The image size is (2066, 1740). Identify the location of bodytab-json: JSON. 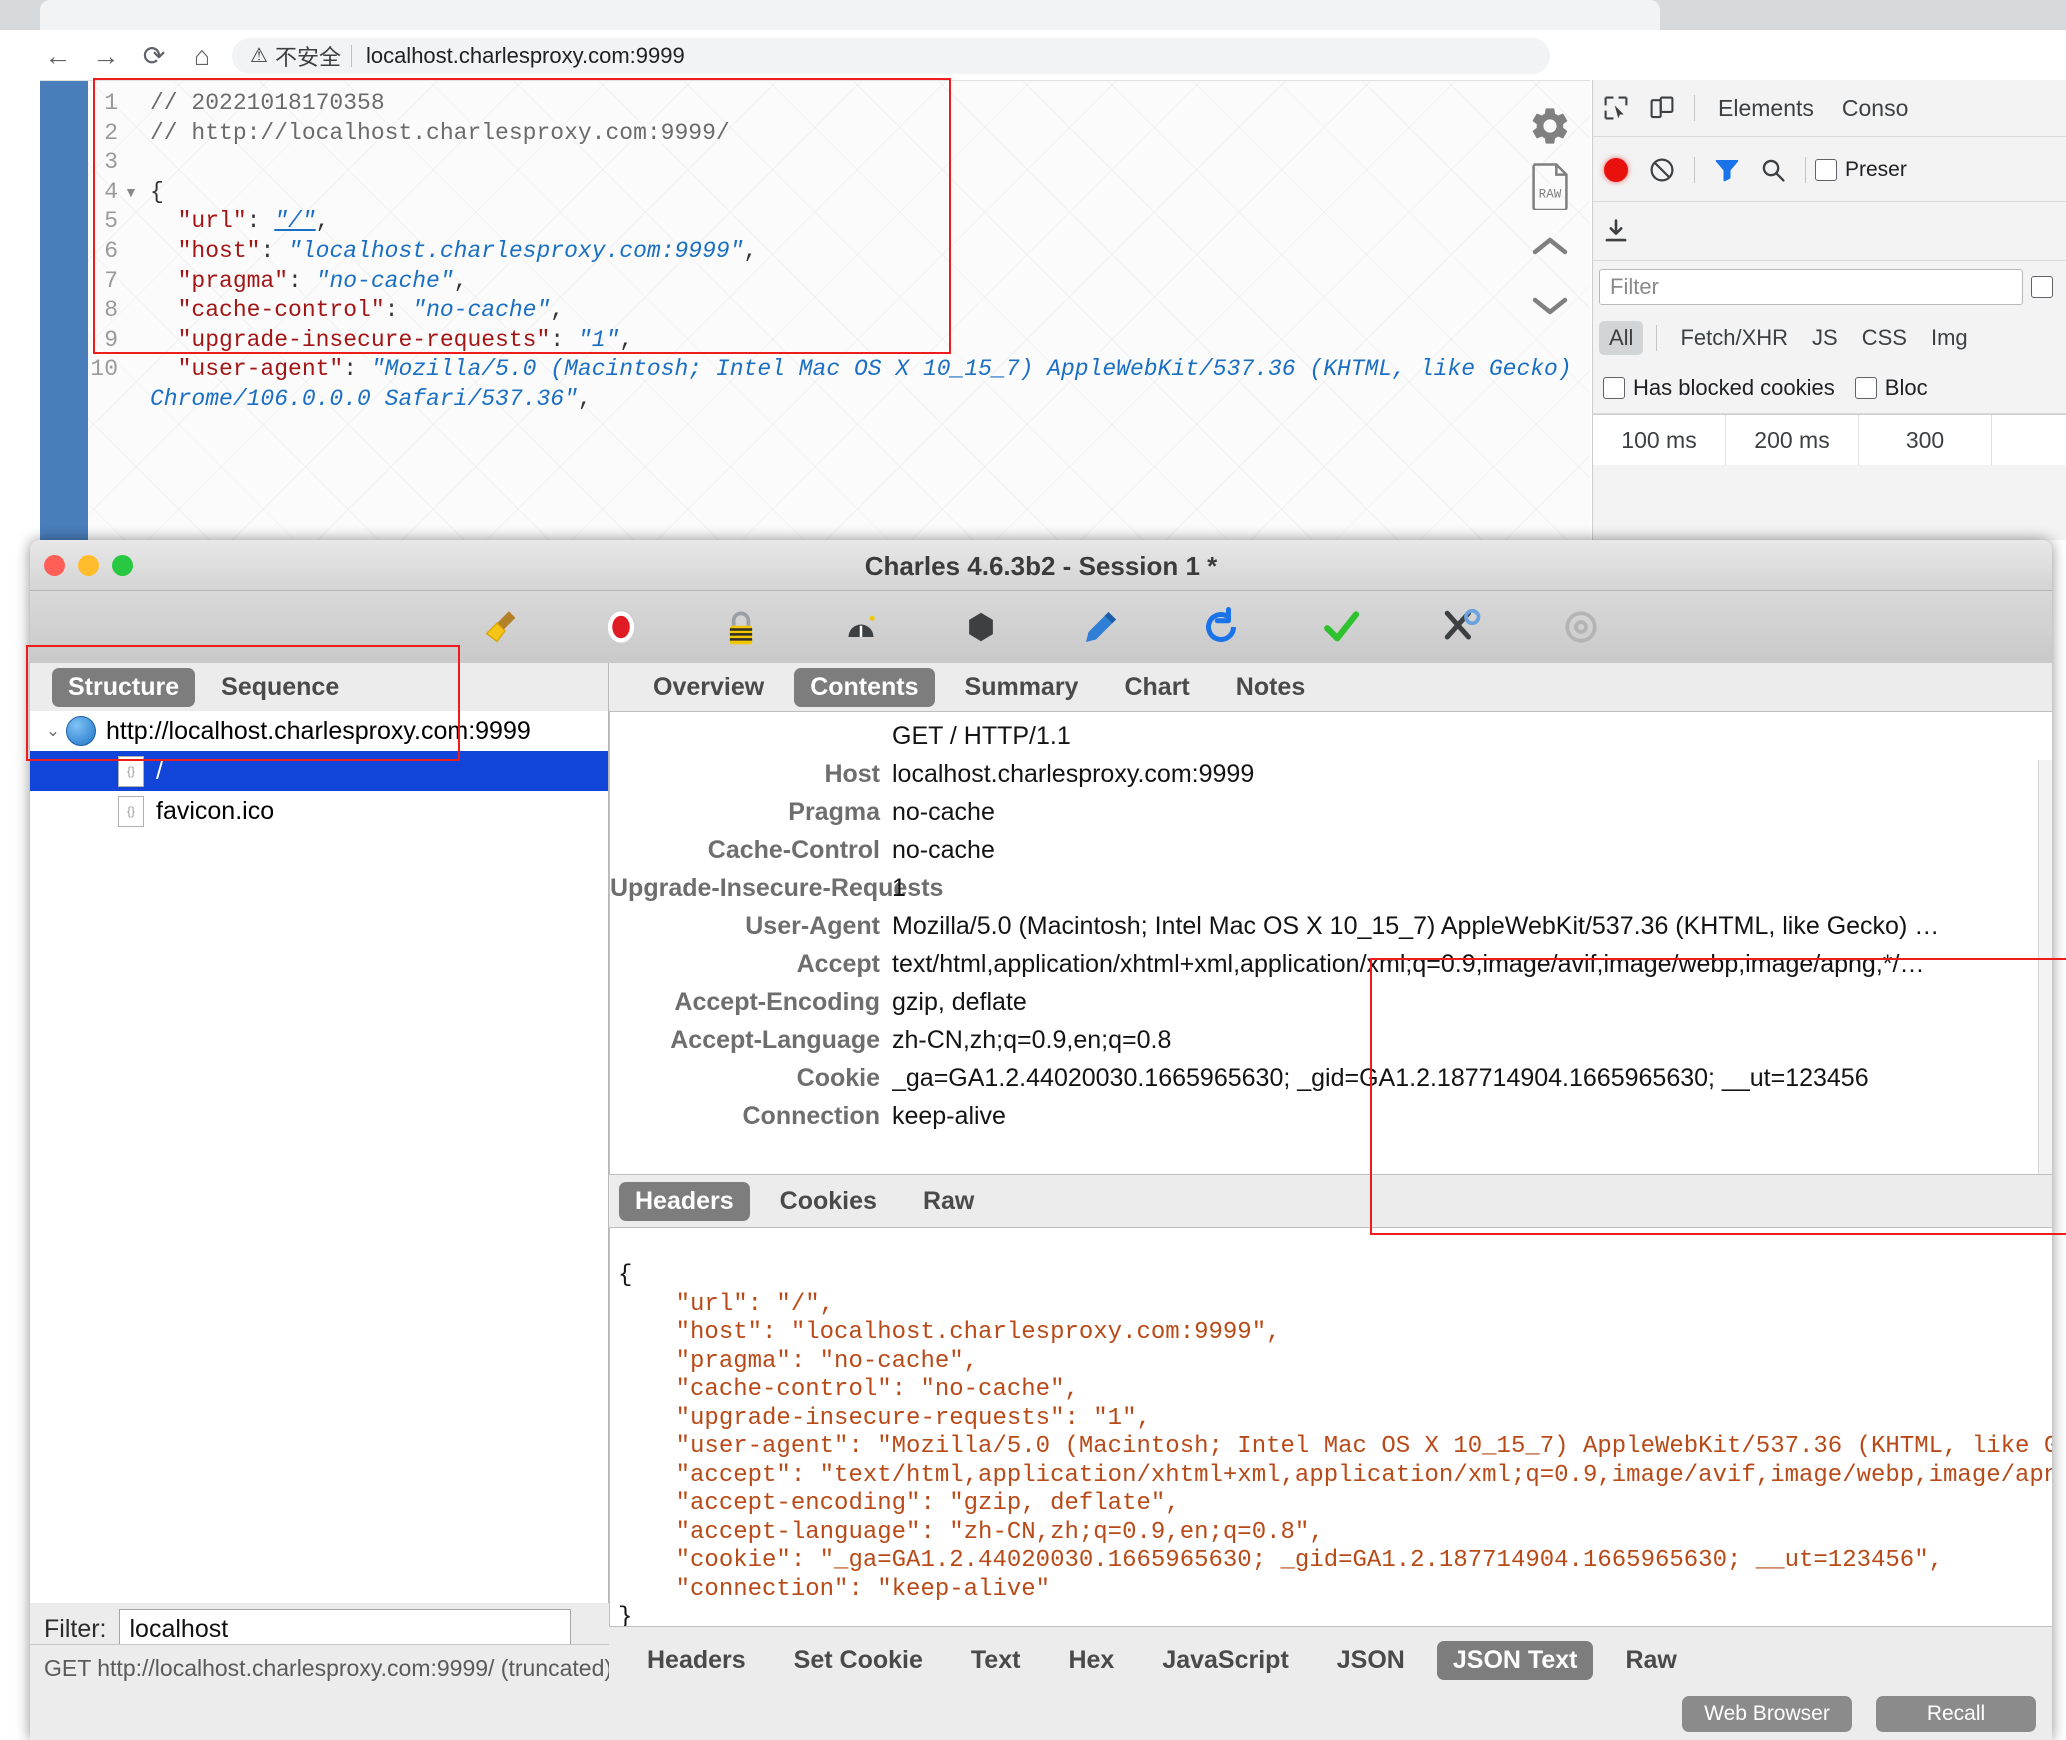
(1371, 1660).